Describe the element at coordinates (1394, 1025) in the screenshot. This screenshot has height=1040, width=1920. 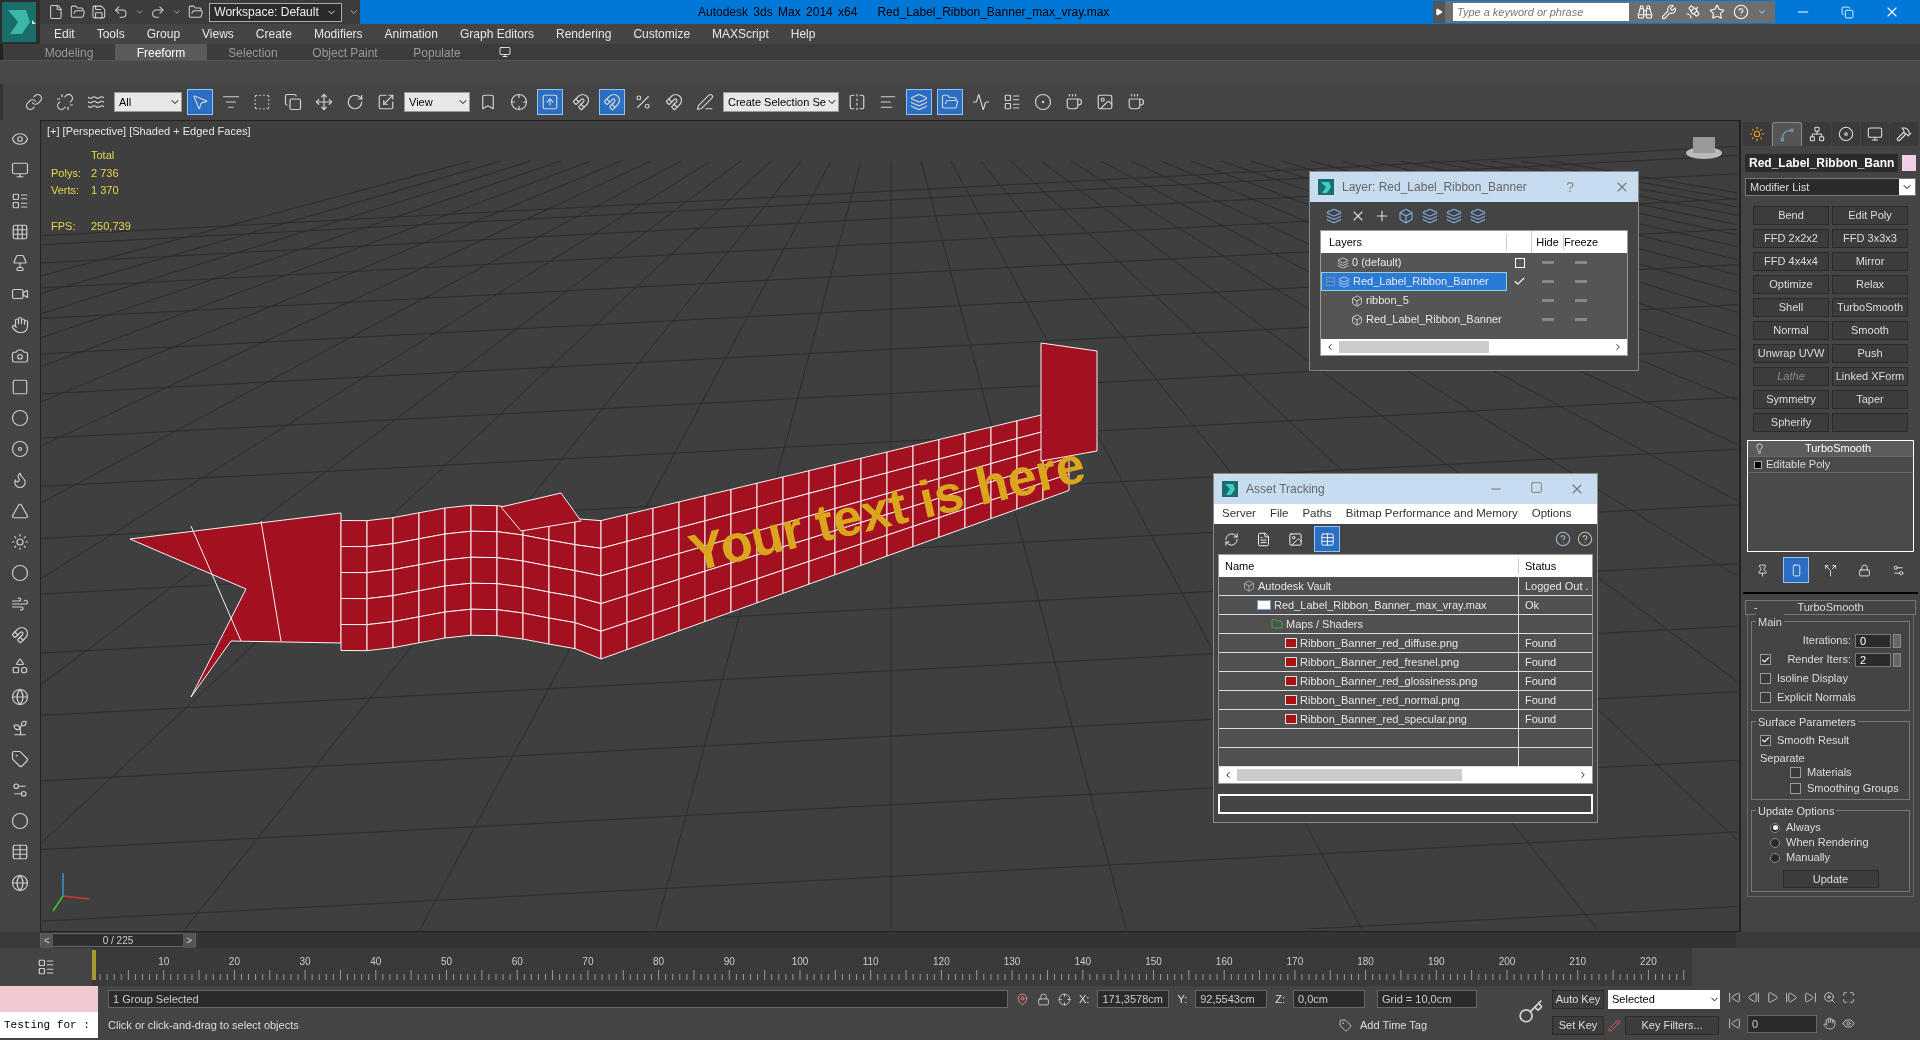
I see `add-time-tag-link: Add Time Tag` at that location.